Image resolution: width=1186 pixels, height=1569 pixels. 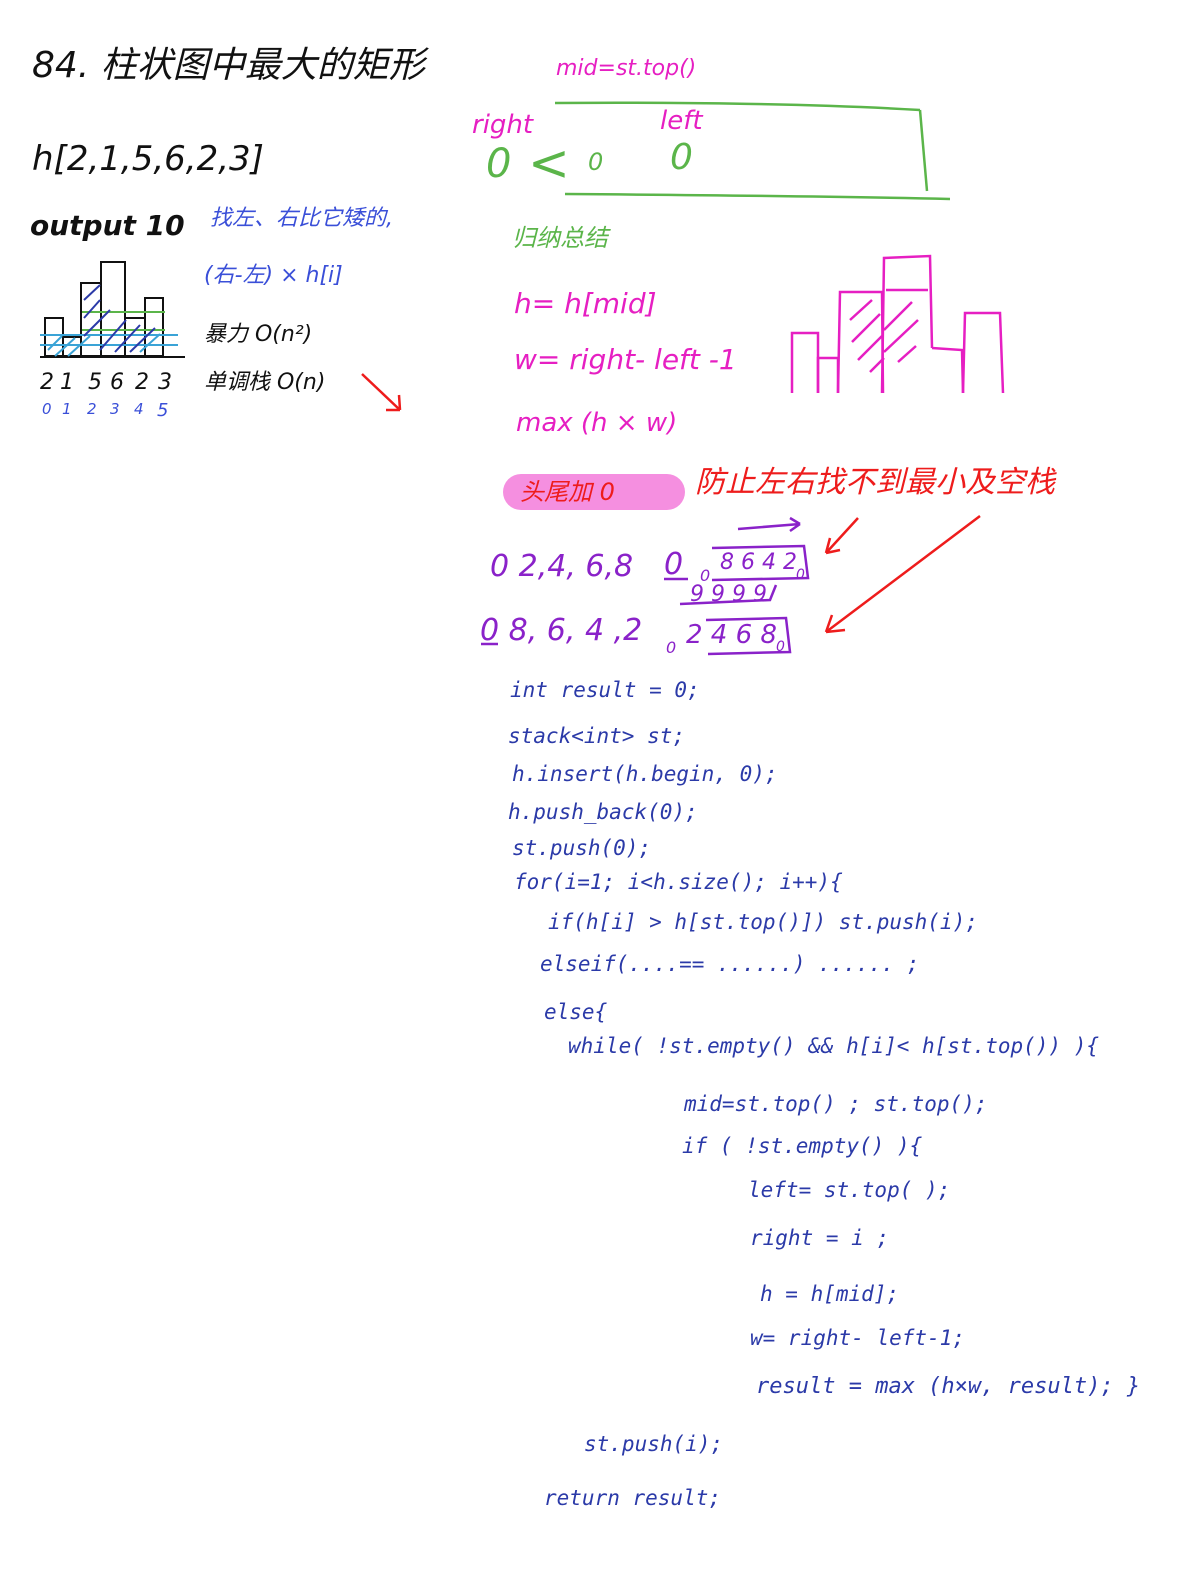 I want to click on hist-index: 1, so click(x=67, y=409).